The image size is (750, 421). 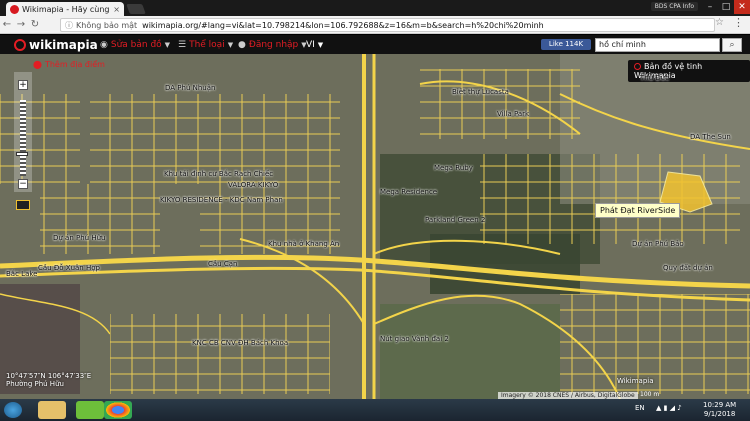 What do you see at coordinates (182, 45) in the screenshot?
I see `list-icon: ☰` at bounding box center [182, 45].